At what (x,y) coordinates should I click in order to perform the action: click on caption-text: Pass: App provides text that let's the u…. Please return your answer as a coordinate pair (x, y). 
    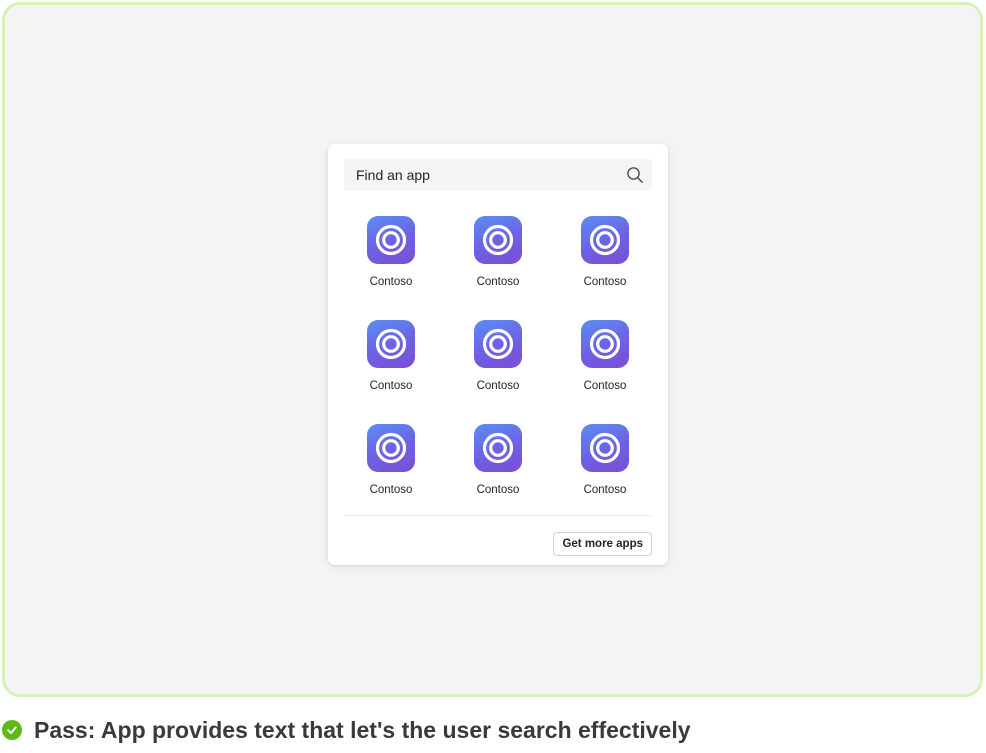
    Looking at the image, I should click on (362, 729).